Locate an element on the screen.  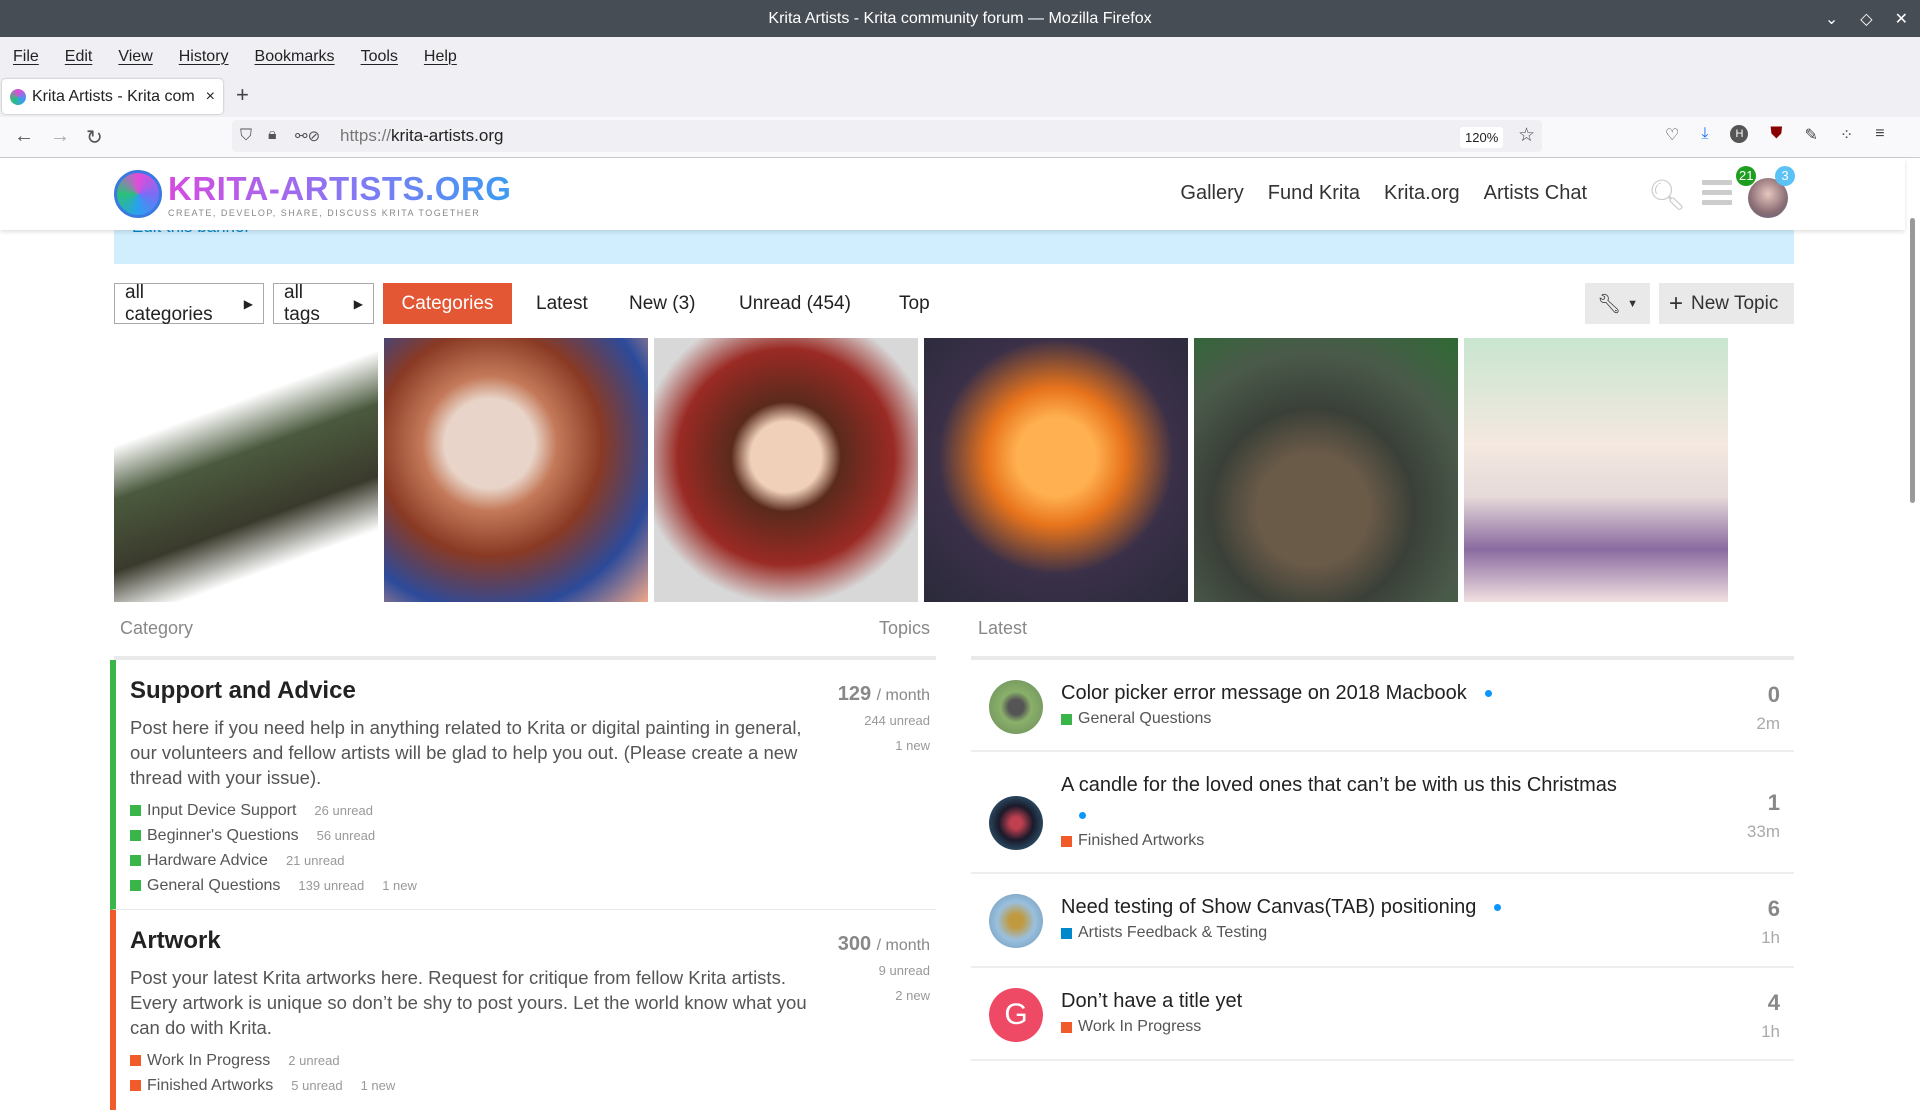
minimize-button: ⌄ is located at coordinates (1831, 19).